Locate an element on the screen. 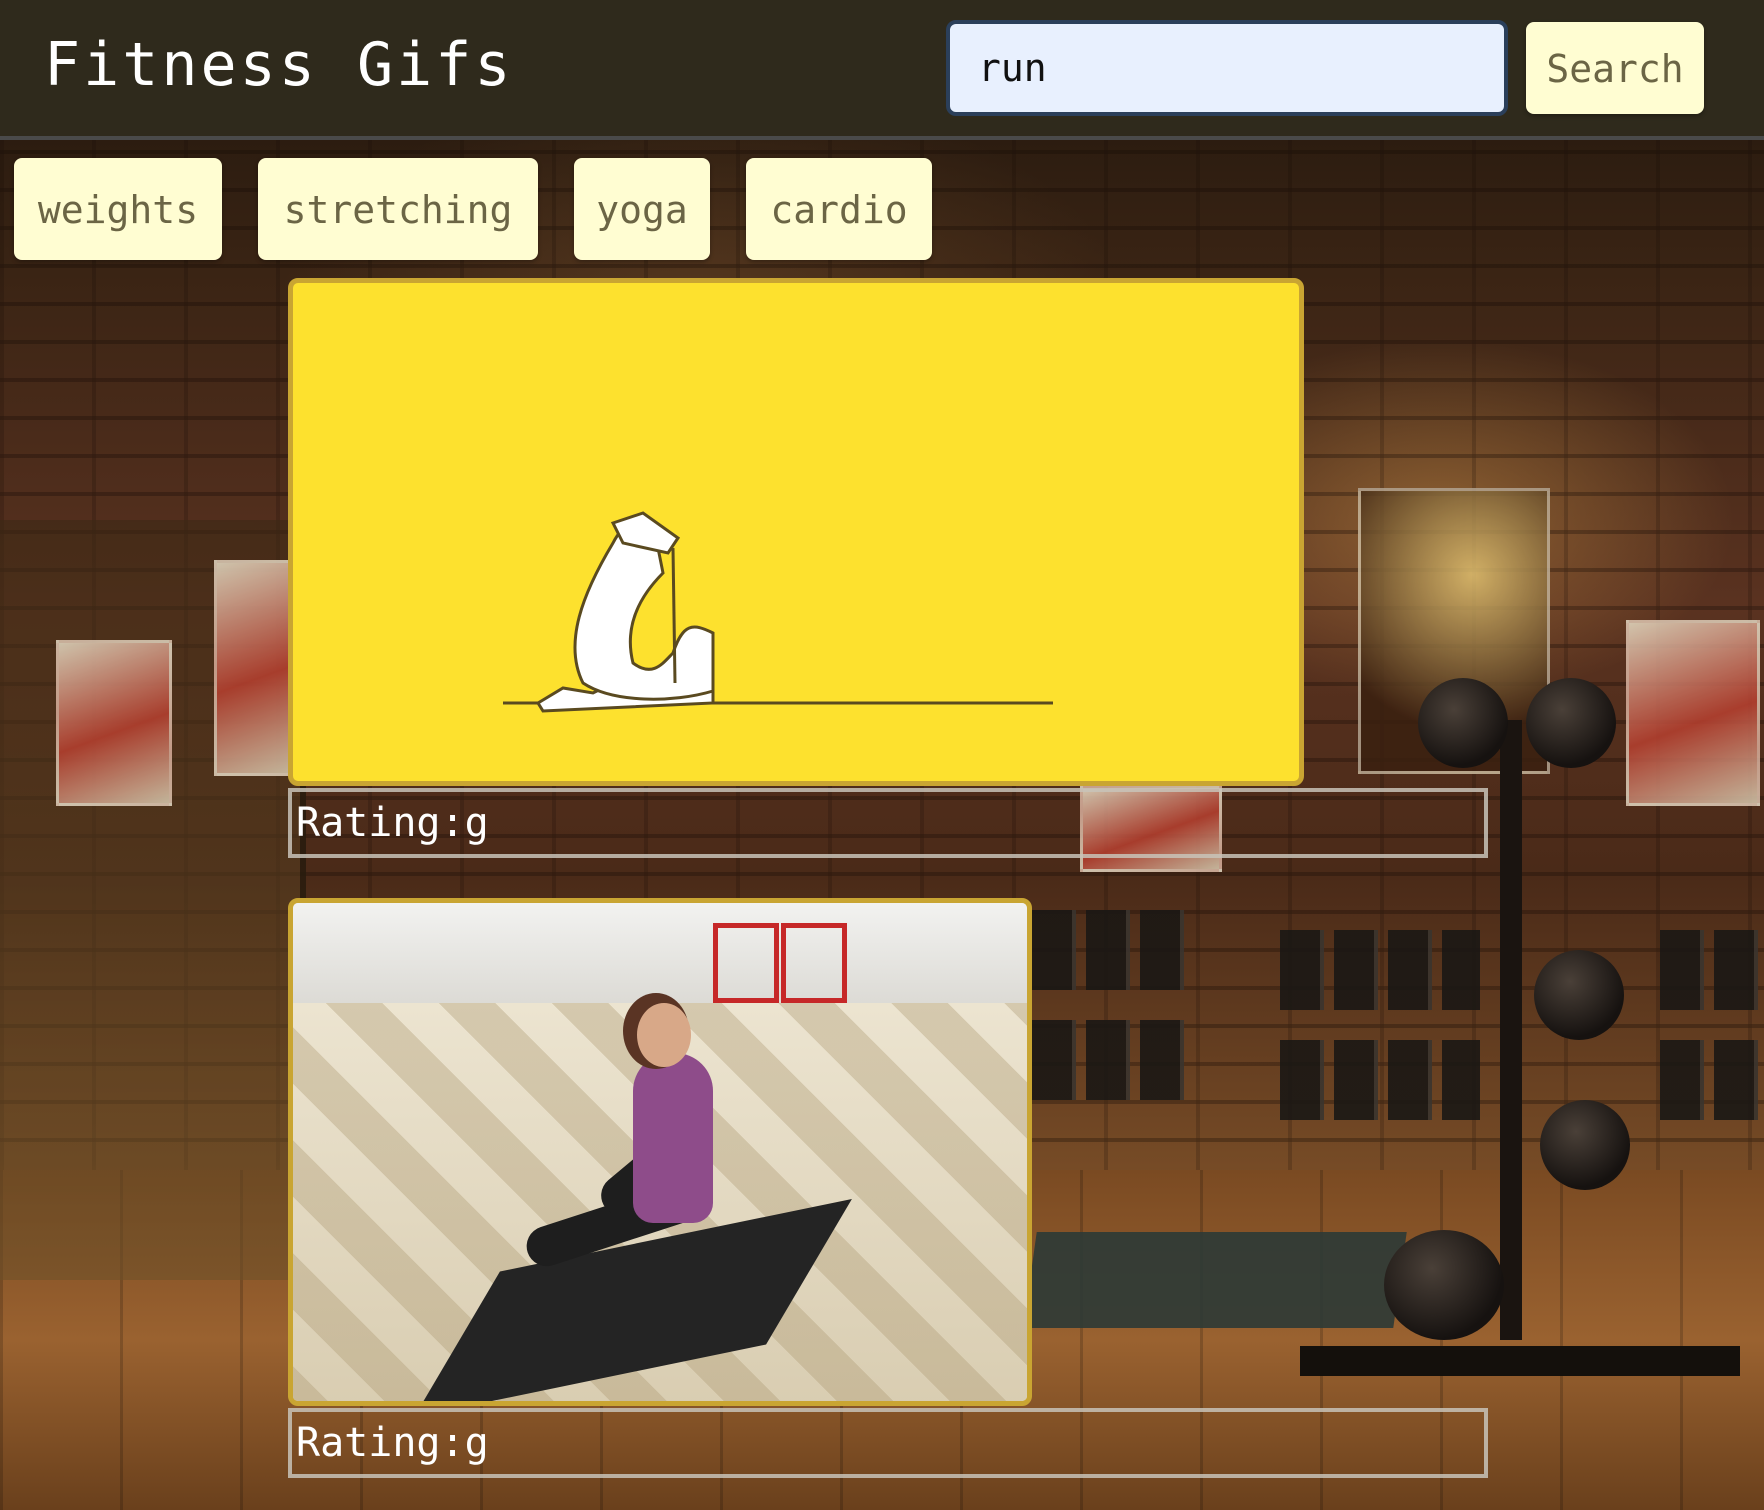 Image resolution: width=1764 pixels, height=1510 pixels. search-input is located at coordinates (1227, 68).